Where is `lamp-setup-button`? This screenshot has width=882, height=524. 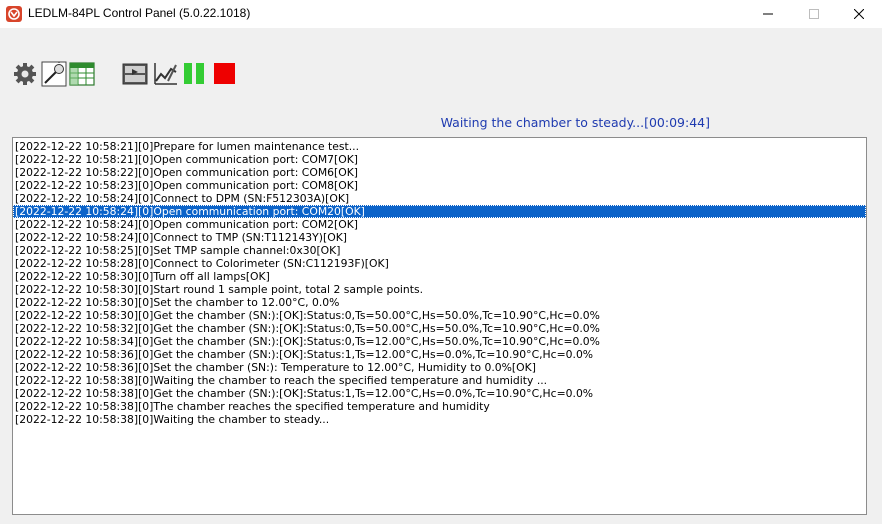 lamp-setup-button is located at coordinates (54, 73).